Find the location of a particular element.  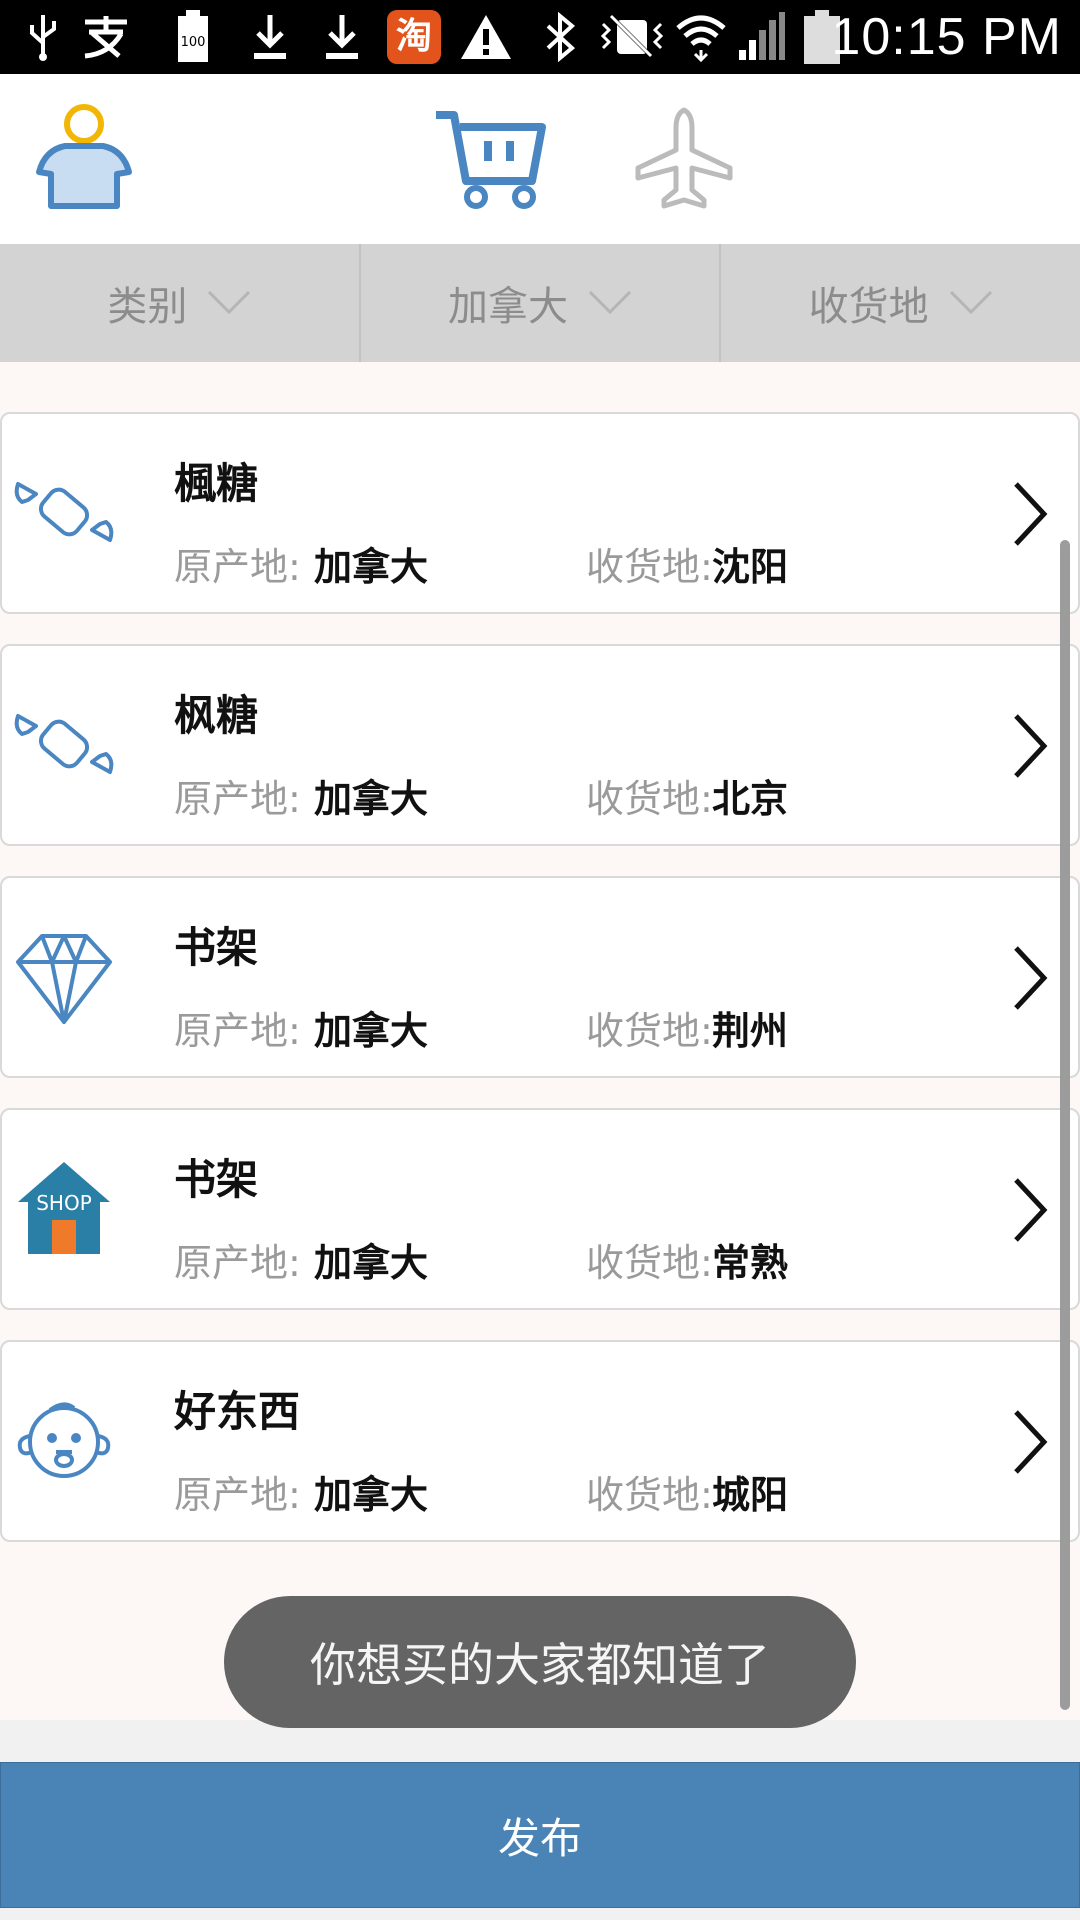

cart-icon is located at coordinates (492, 160).